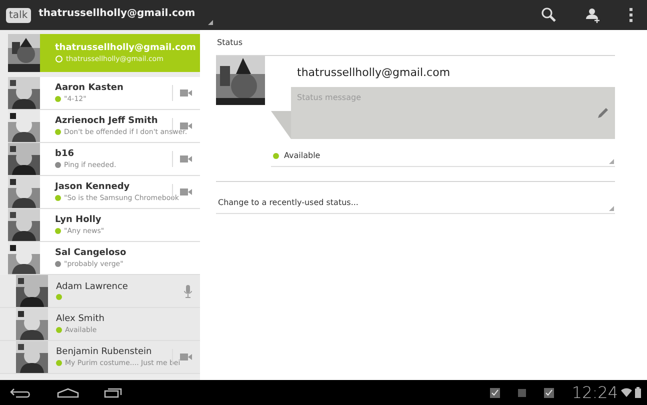 The height and width of the screenshot is (405, 647). What do you see at coordinates (81, 319) in the screenshot?
I see `contact-name: Alex Smith` at bounding box center [81, 319].